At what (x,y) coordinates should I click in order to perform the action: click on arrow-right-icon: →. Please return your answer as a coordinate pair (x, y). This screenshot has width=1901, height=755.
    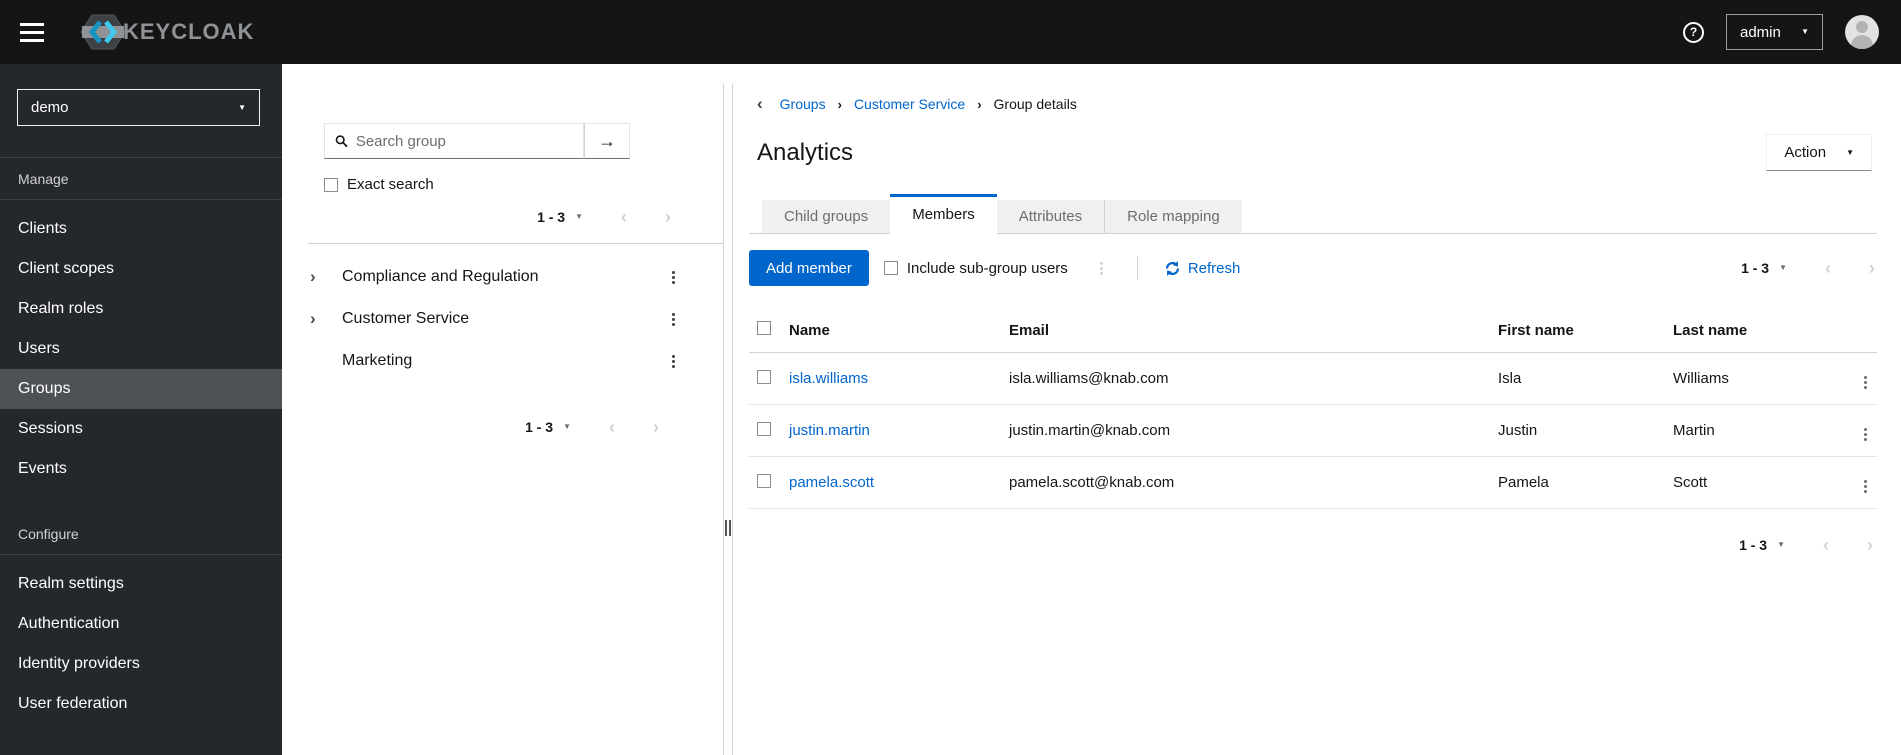
    Looking at the image, I should click on (607, 140).